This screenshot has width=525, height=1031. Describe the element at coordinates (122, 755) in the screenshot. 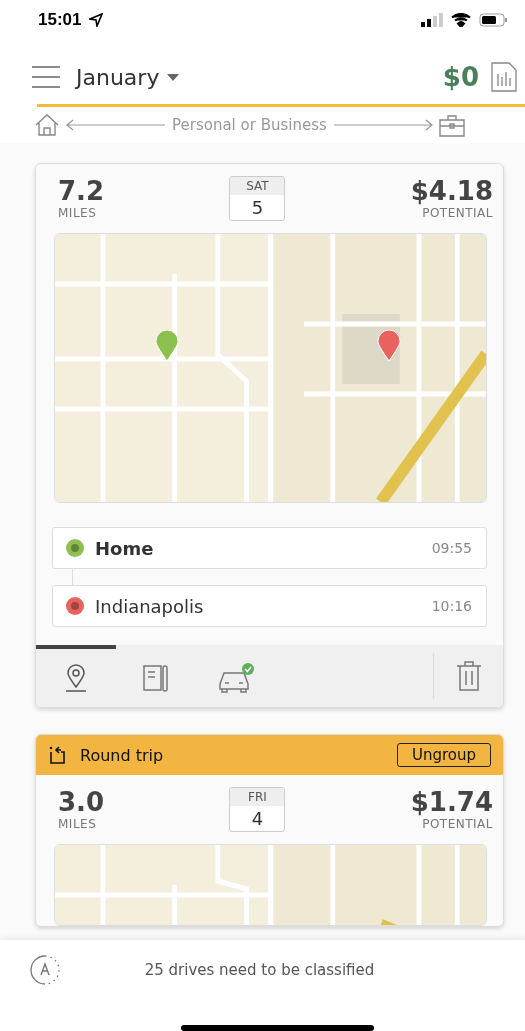

I see `group-label: Round trip` at that location.